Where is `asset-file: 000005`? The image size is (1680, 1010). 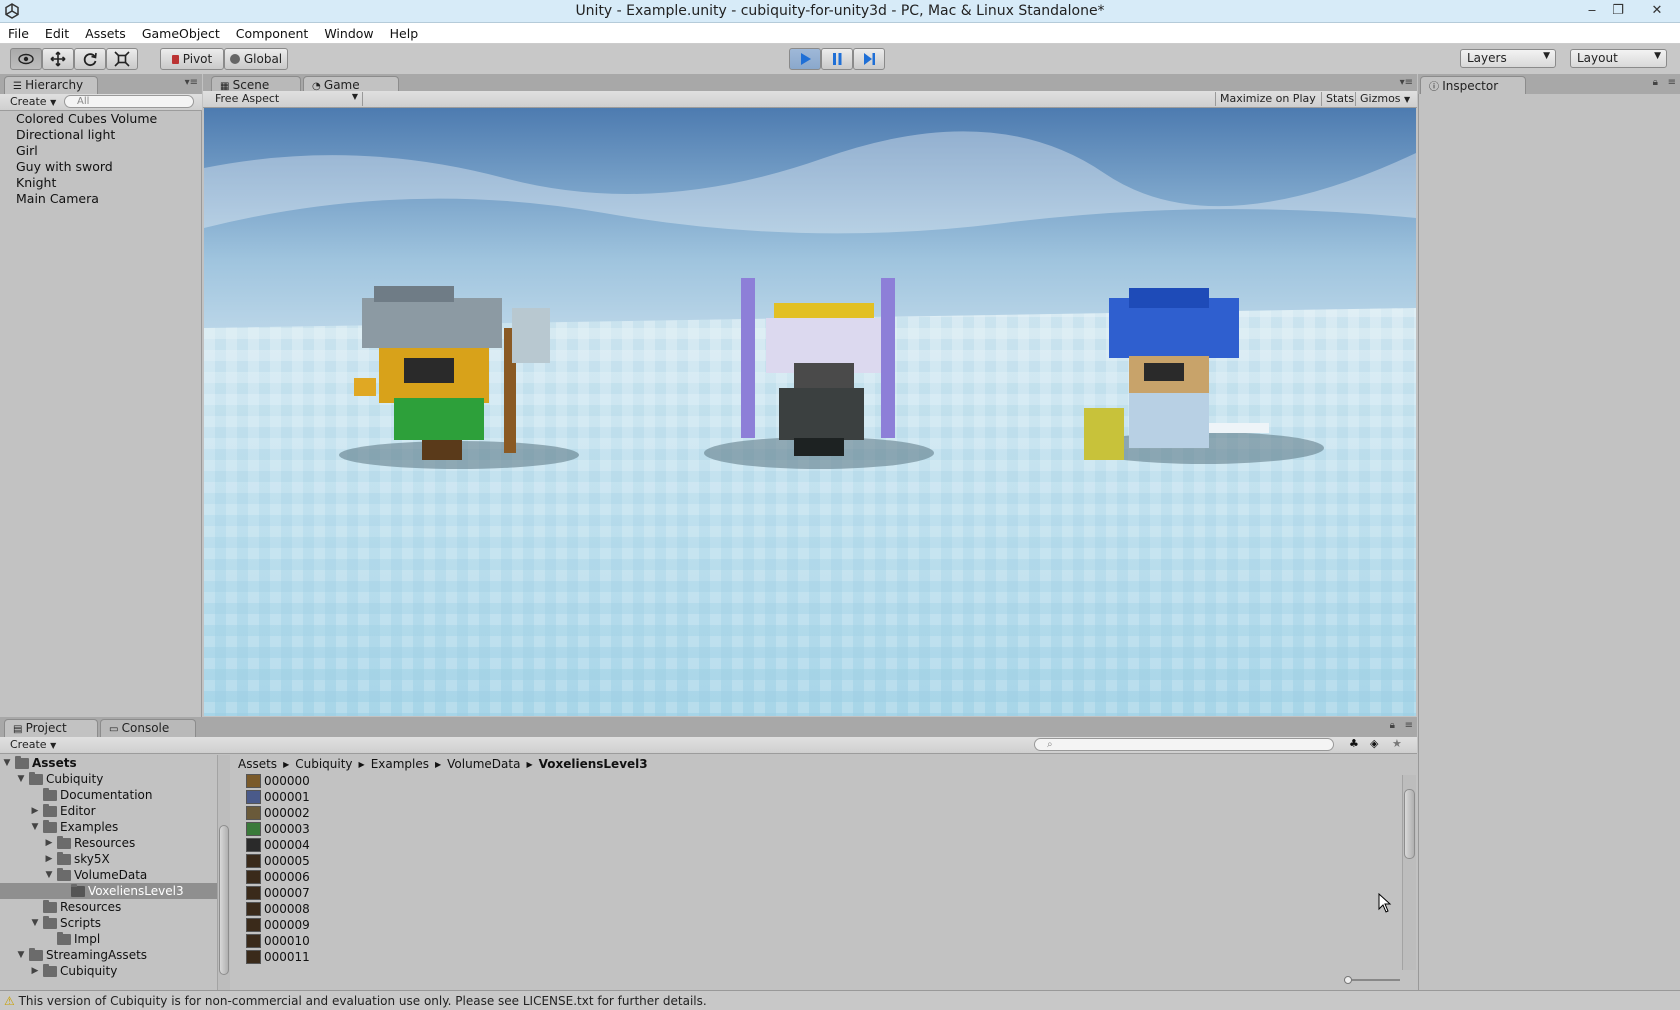 asset-file: 000005 is located at coordinates (278, 861).